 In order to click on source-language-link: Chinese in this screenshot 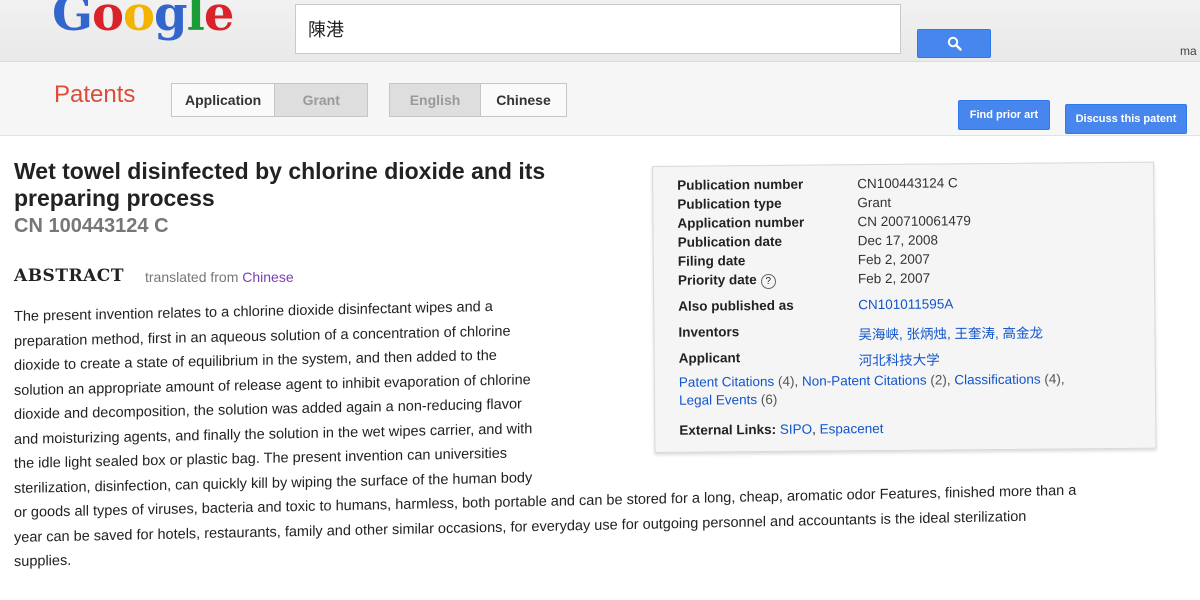, I will do `click(267, 277)`.